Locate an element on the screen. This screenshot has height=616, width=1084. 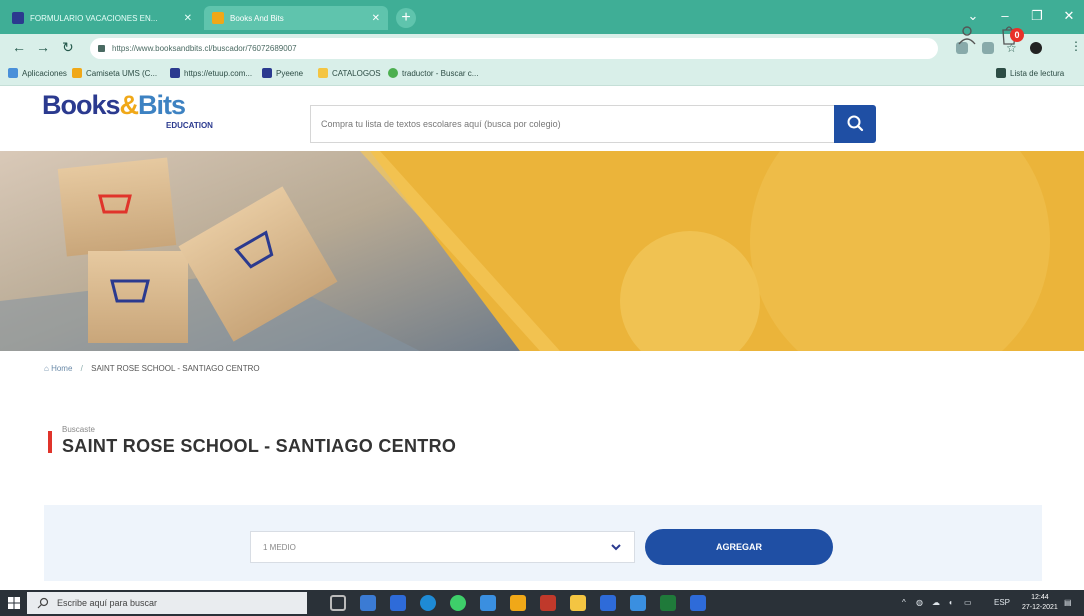
logo-text-books: Books is located at coordinates (81, 105).